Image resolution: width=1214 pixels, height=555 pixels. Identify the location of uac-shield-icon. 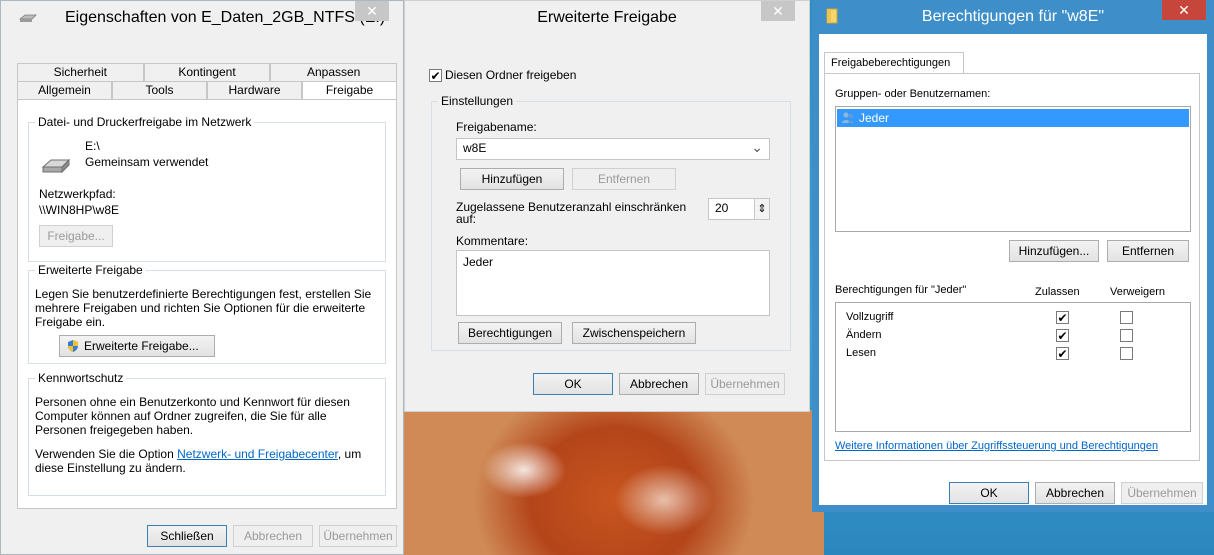
(73, 346).